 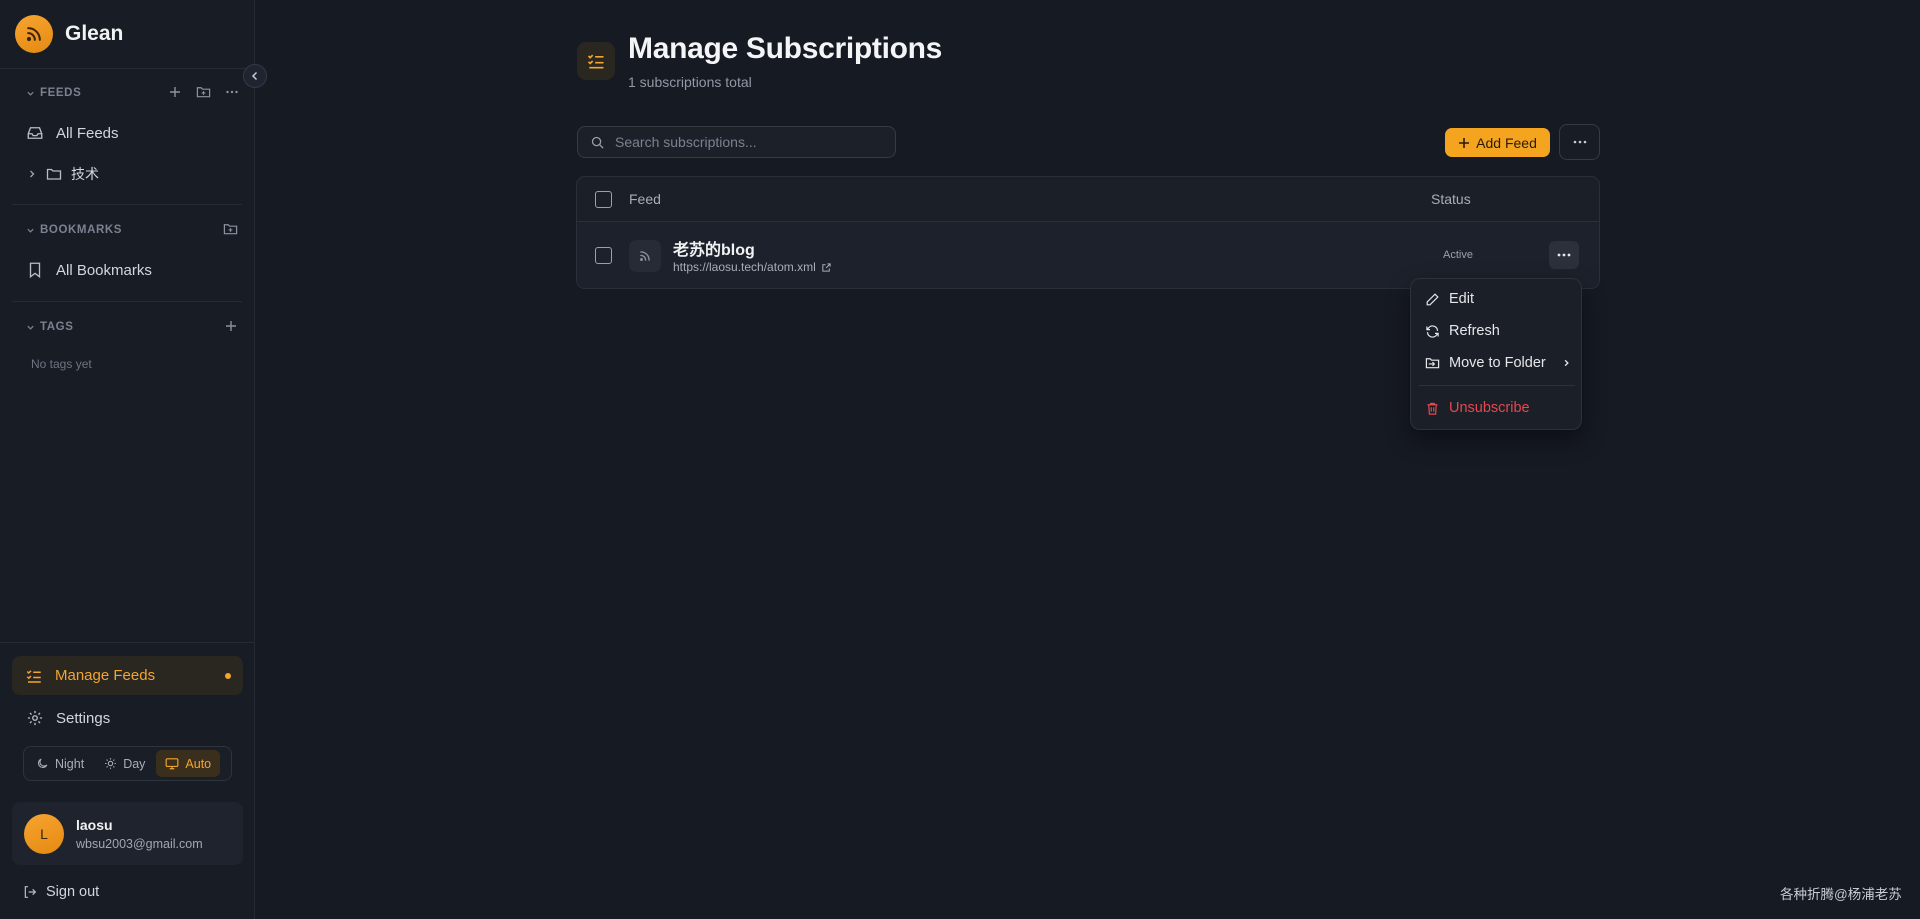 I want to click on sidebar-item-all-feeds: All Feeds, so click(x=72, y=133).